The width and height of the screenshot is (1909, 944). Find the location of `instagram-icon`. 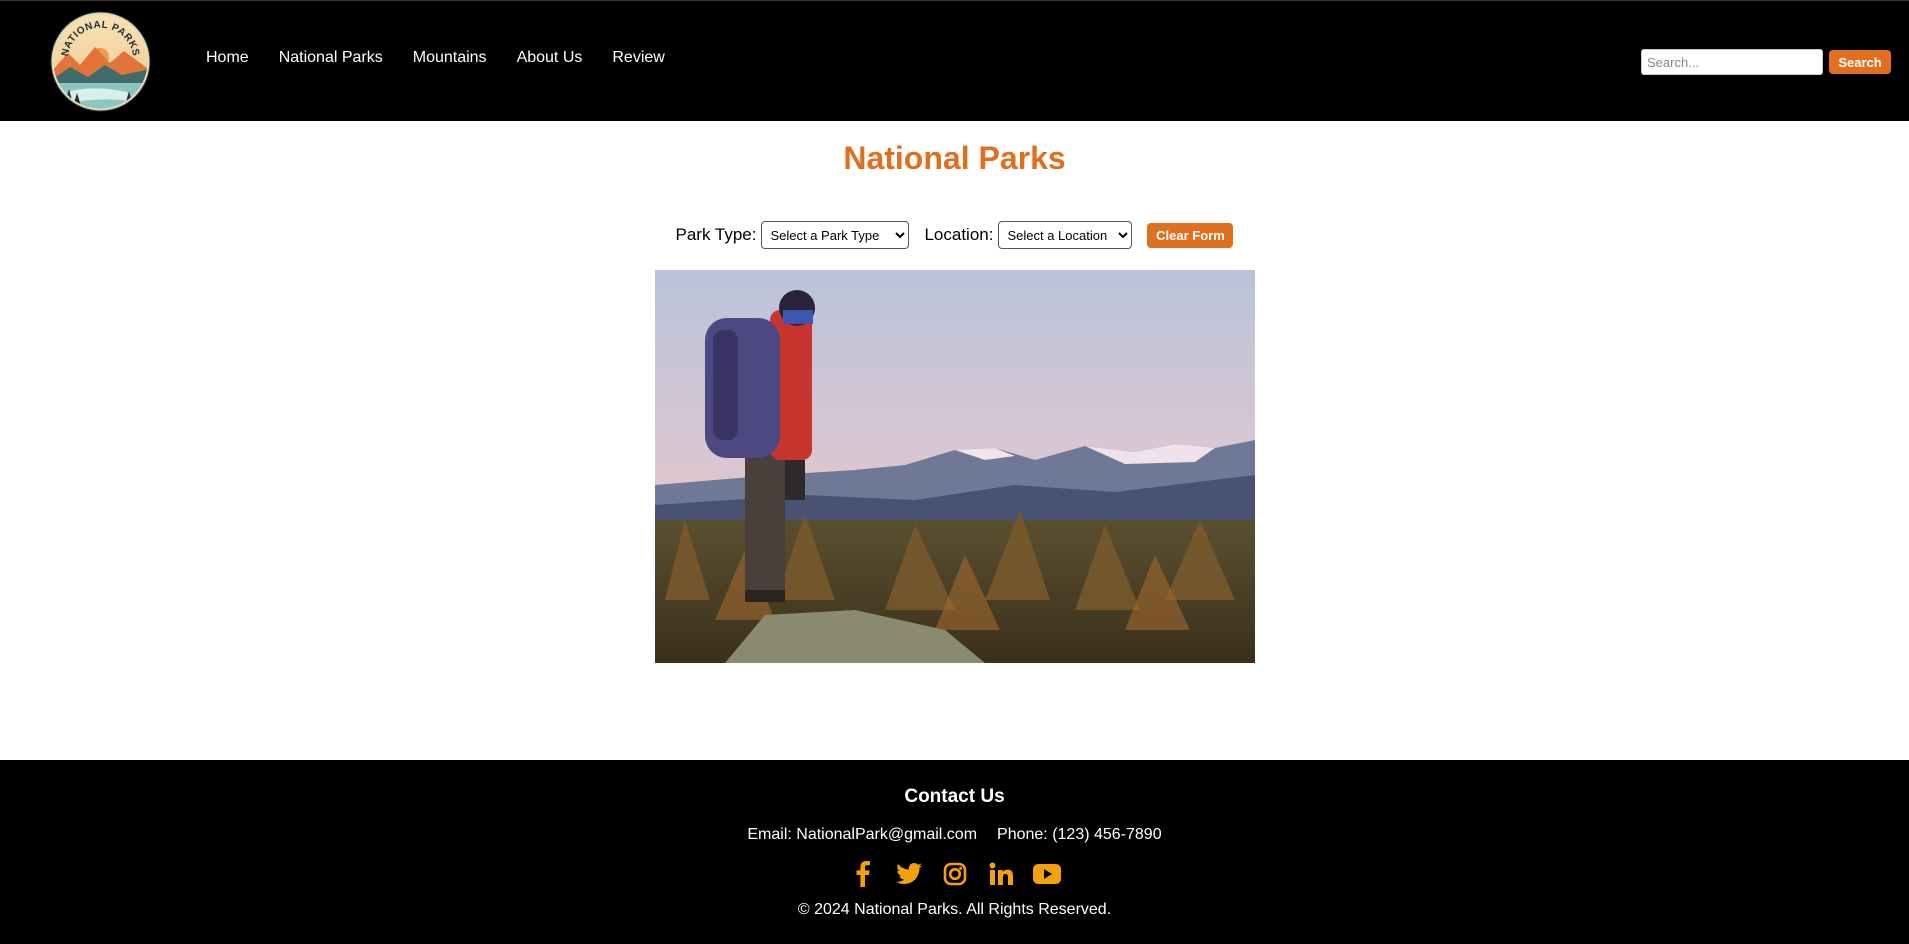

instagram-icon is located at coordinates (955, 874).